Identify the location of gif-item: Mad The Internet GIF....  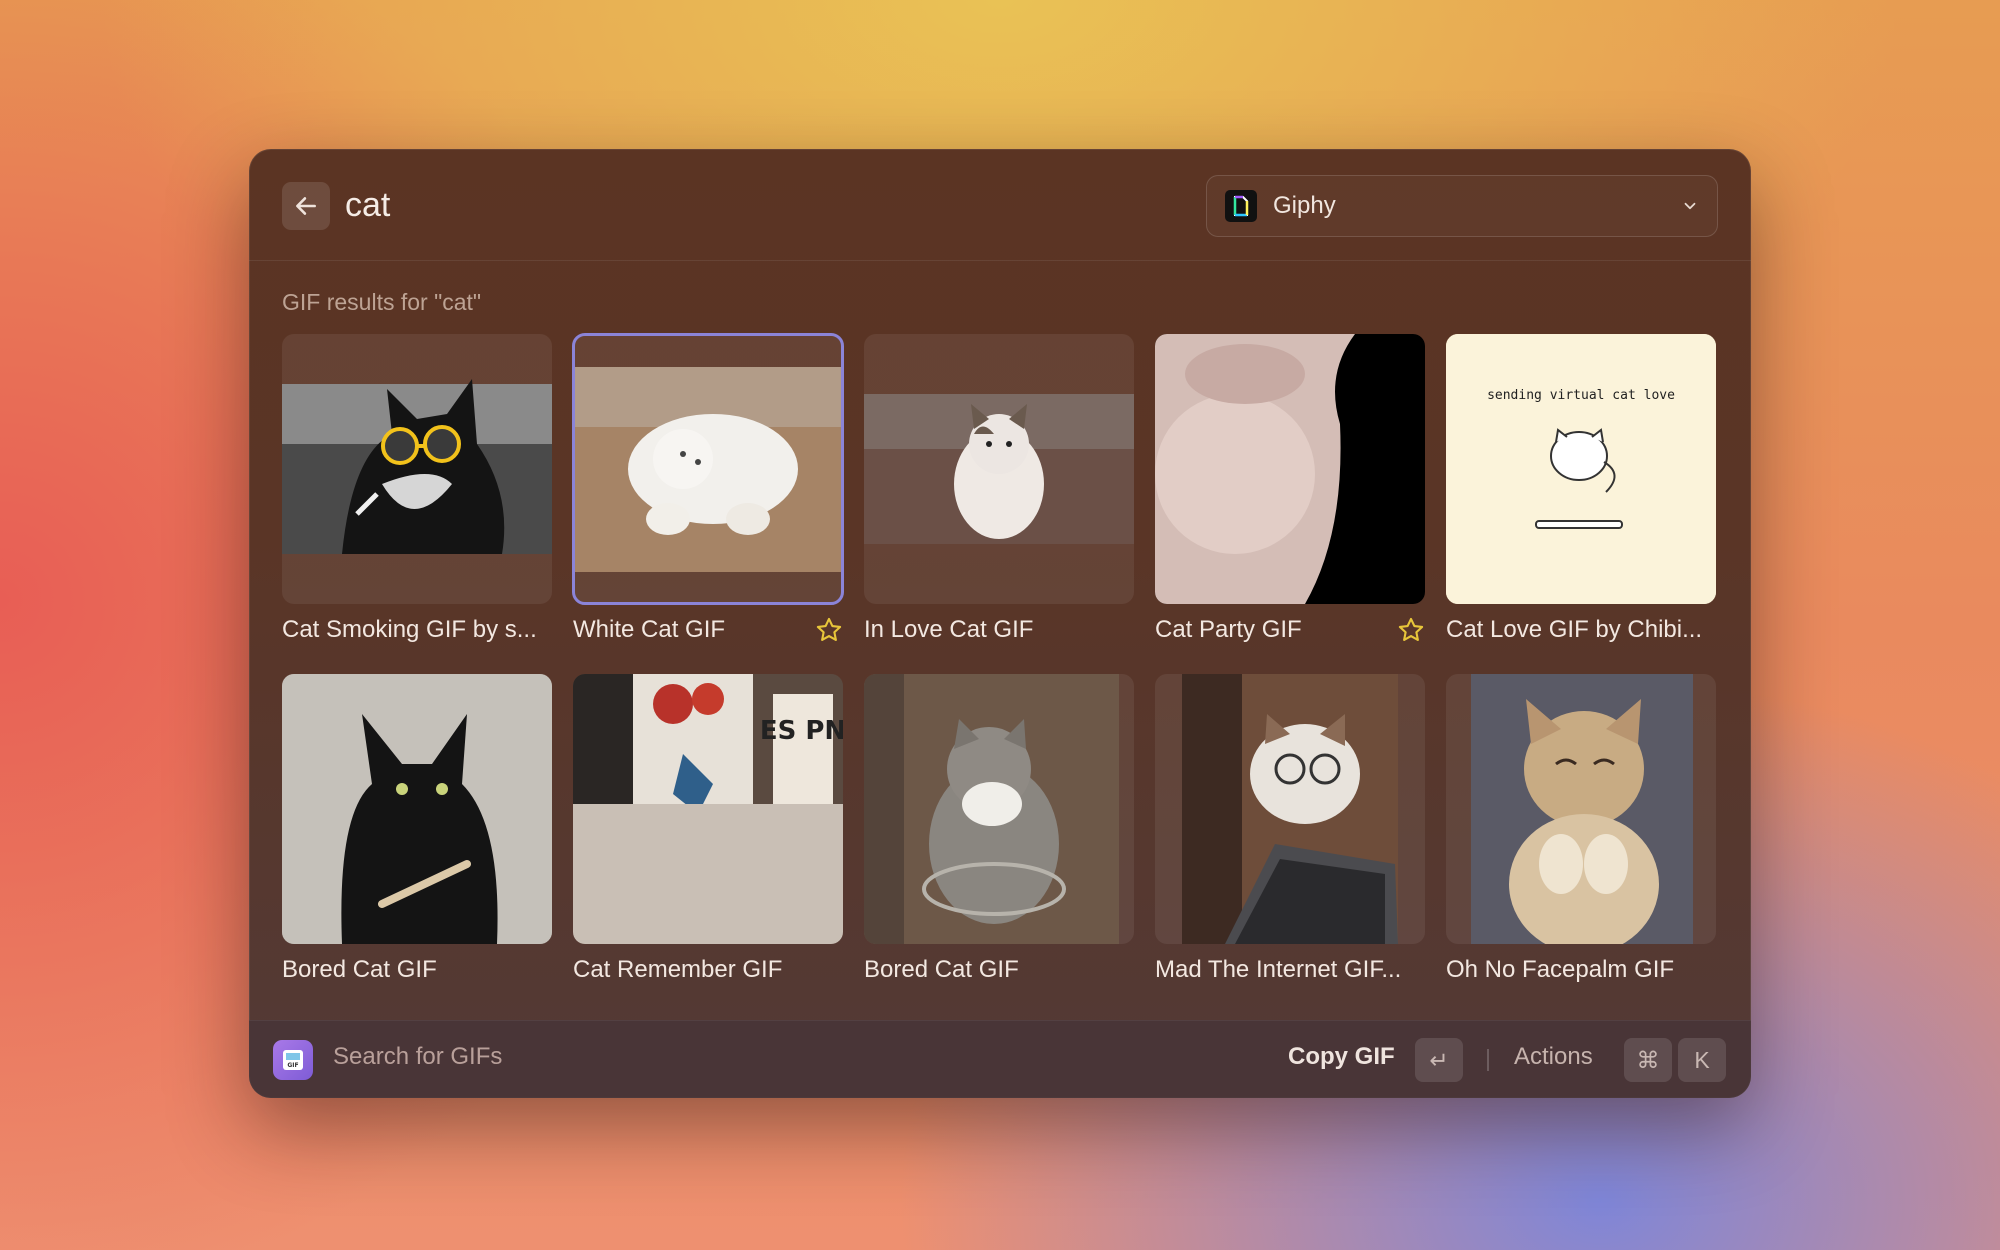
(1290, 830).